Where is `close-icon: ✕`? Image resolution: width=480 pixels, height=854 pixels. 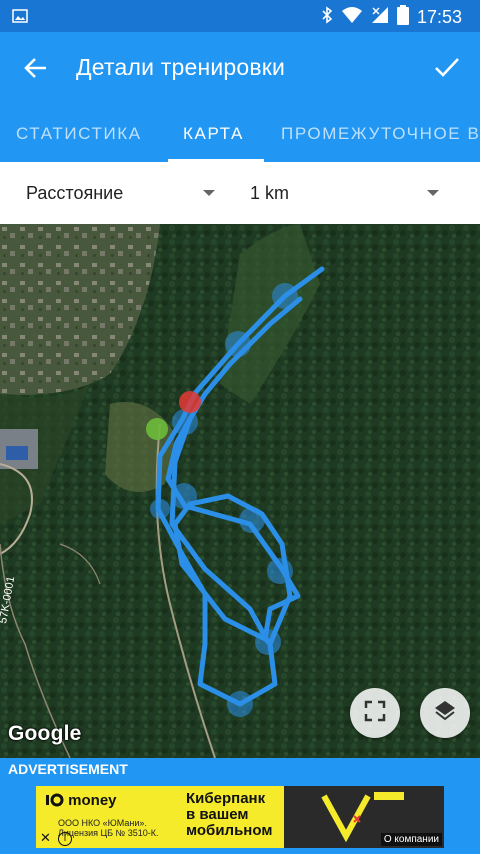 close-icon: ✕ is located at coordinates (45, 838).